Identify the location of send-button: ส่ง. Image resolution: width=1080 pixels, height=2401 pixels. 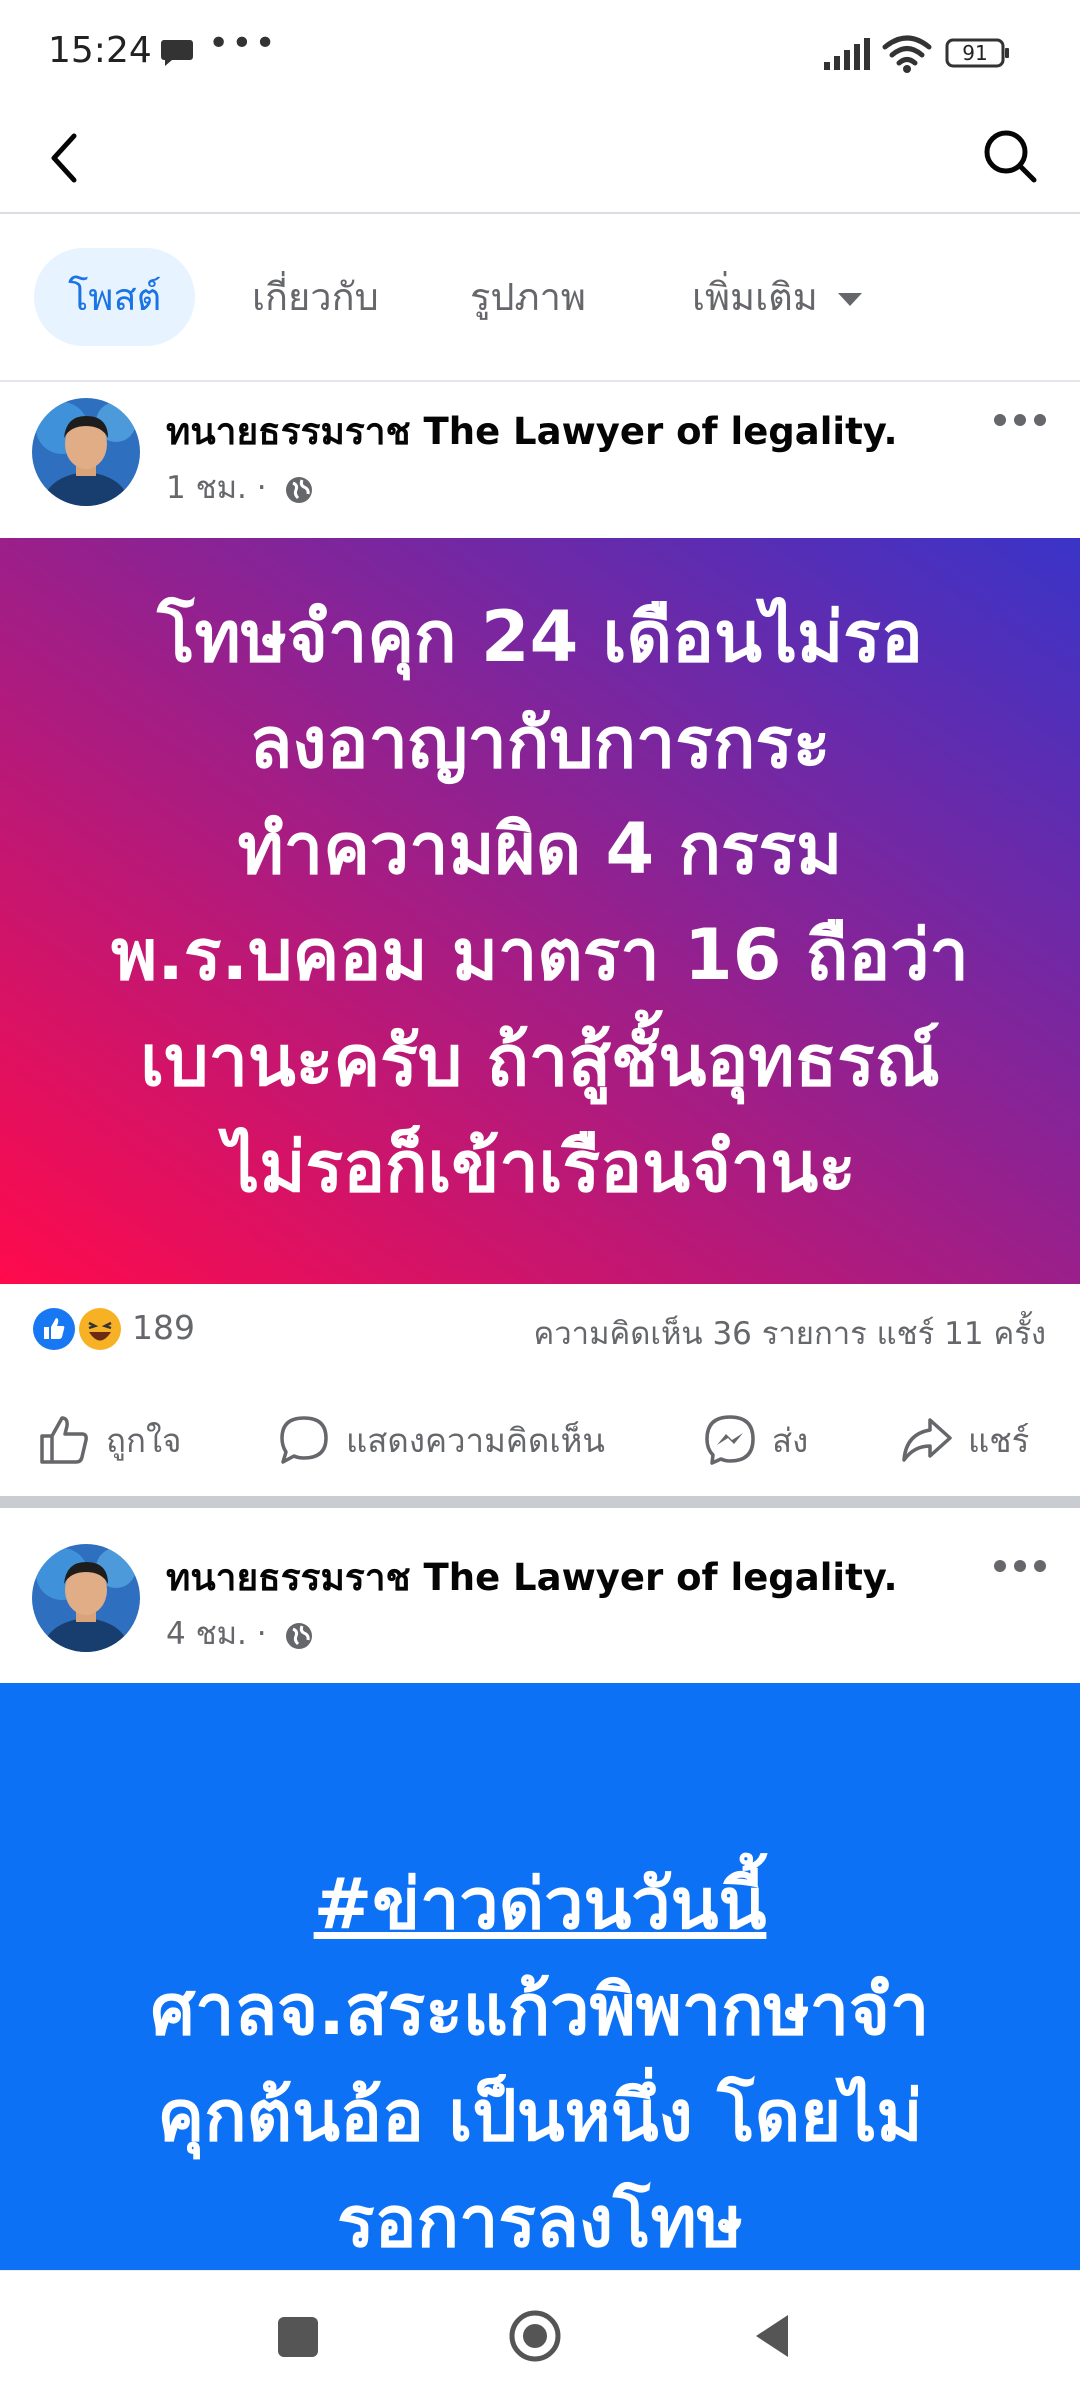
(755, 1440).